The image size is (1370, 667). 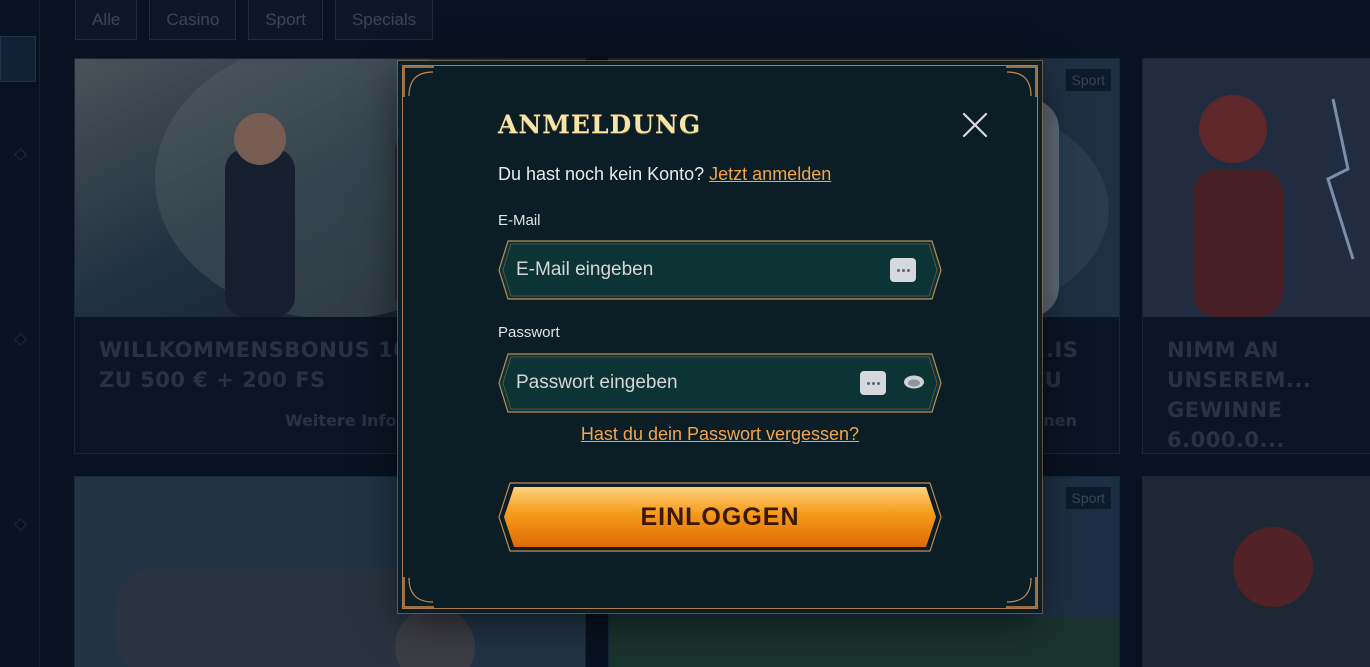 What do you see at coordinates (720, 434) in the screenshot?
I see `forgot-password-link: Hast du dein Passwort vergessen?` at bounding box center [720, 434].